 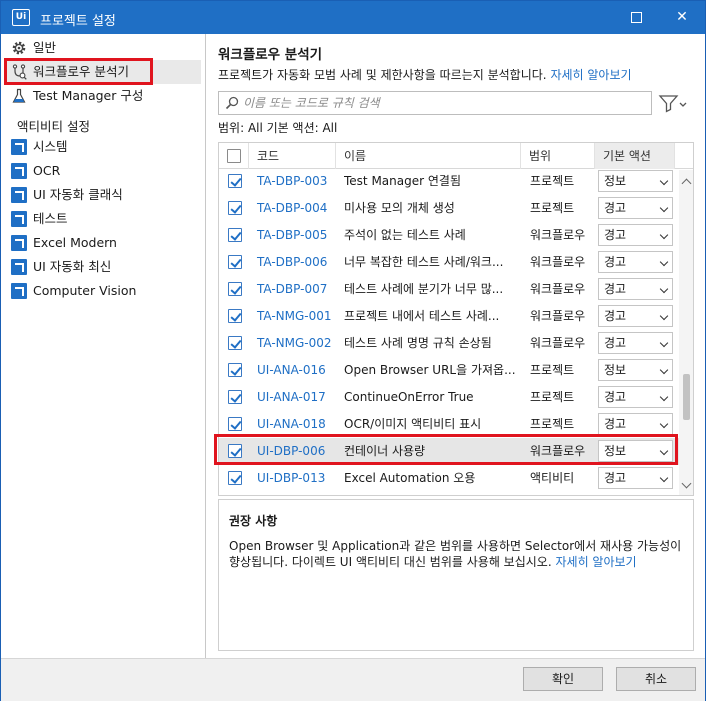 What do you see at coordinates (558, 156) in the screenshot?
I see `column-header-scope: 범위` at bounding box center [558, 156].